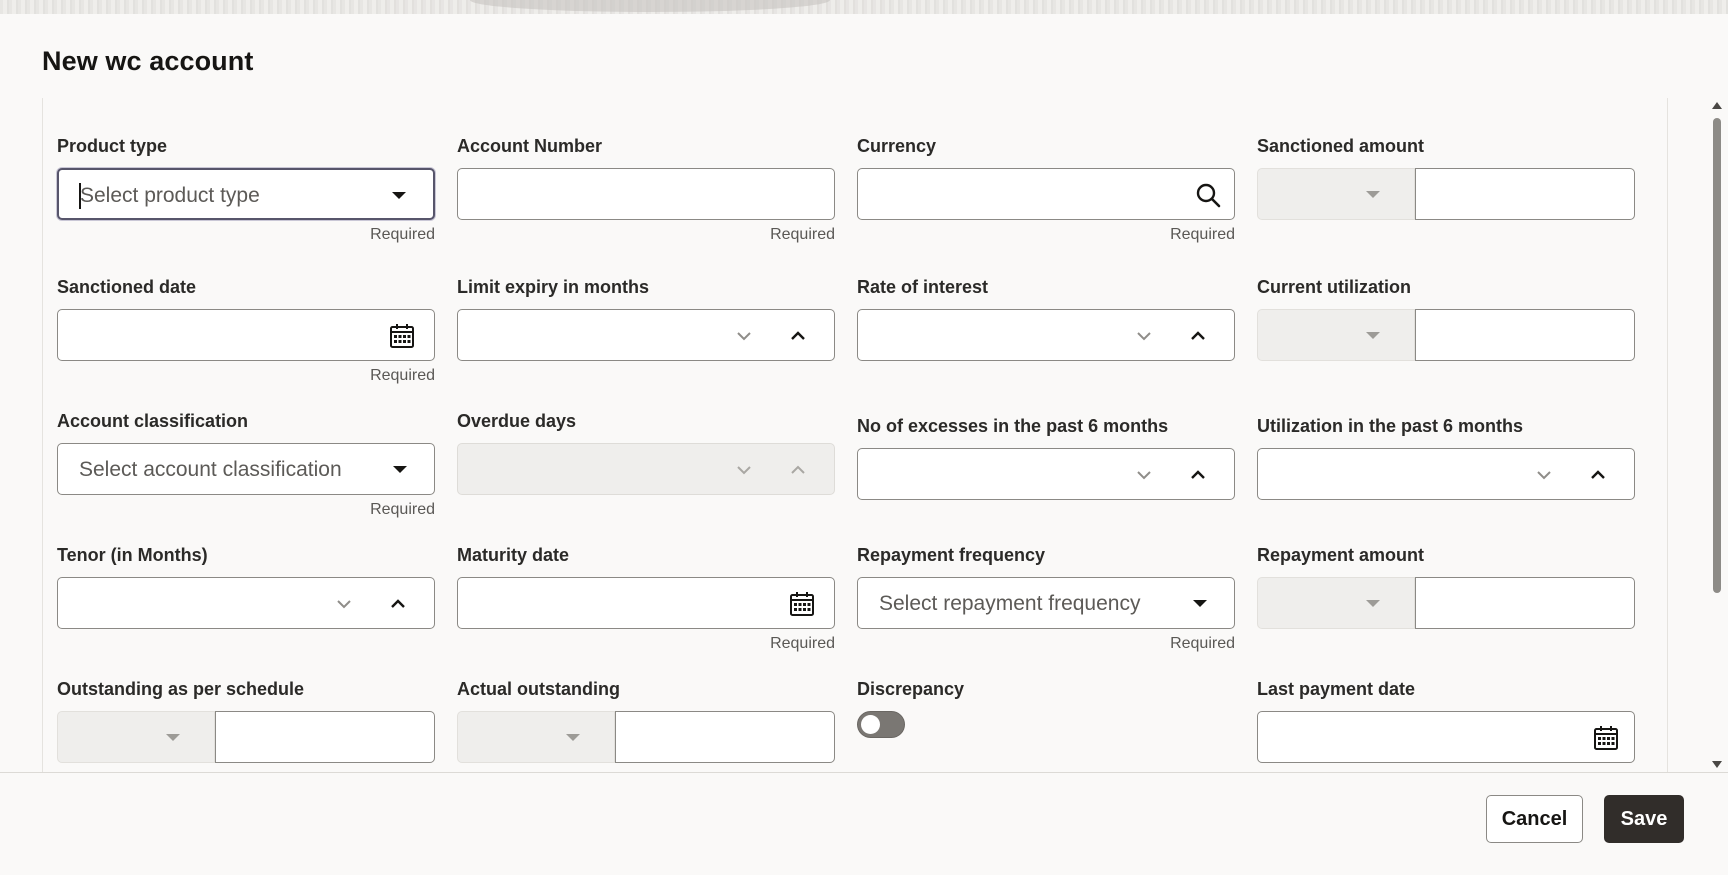 This screenshot has width=1728, height=875. I want to click on field-utilization-6m: Utilization in the past 6 months, so click(1446, 457).